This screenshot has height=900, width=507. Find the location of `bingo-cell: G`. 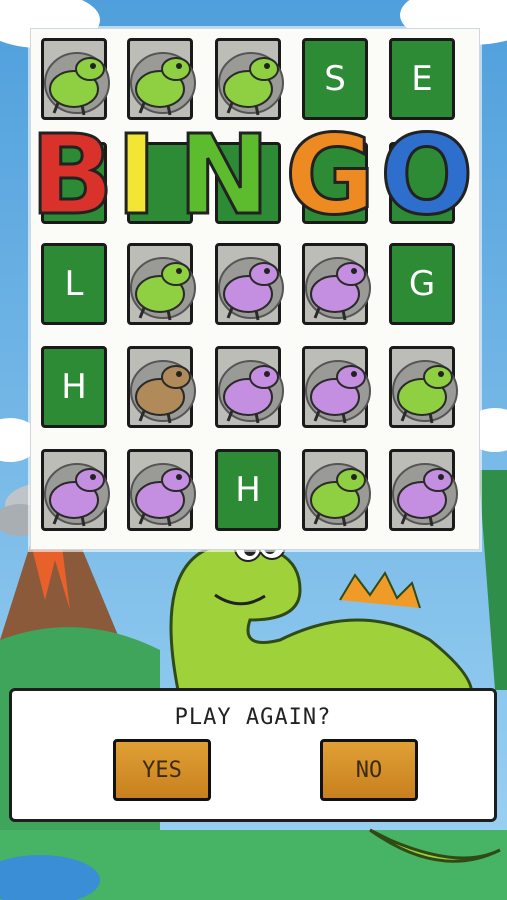

bingo-cell: G is located at coordinates (422, 284).